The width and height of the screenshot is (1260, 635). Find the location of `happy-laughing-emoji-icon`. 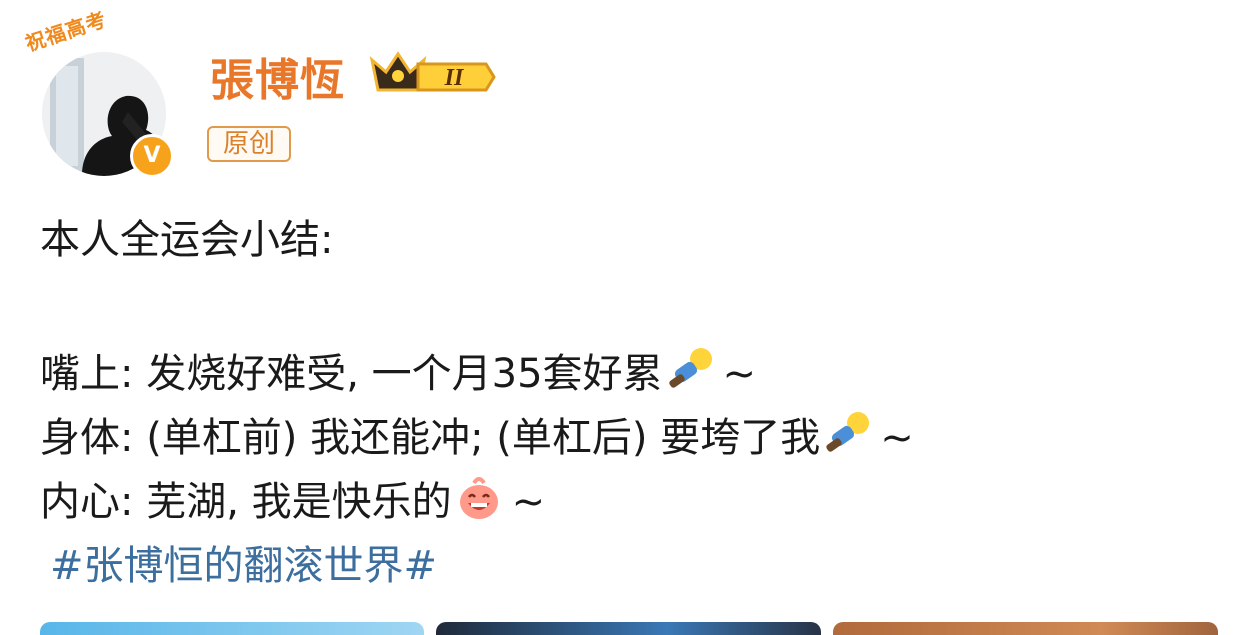

happy-laughing-emoji-icon is located at coordinates (478, 498).